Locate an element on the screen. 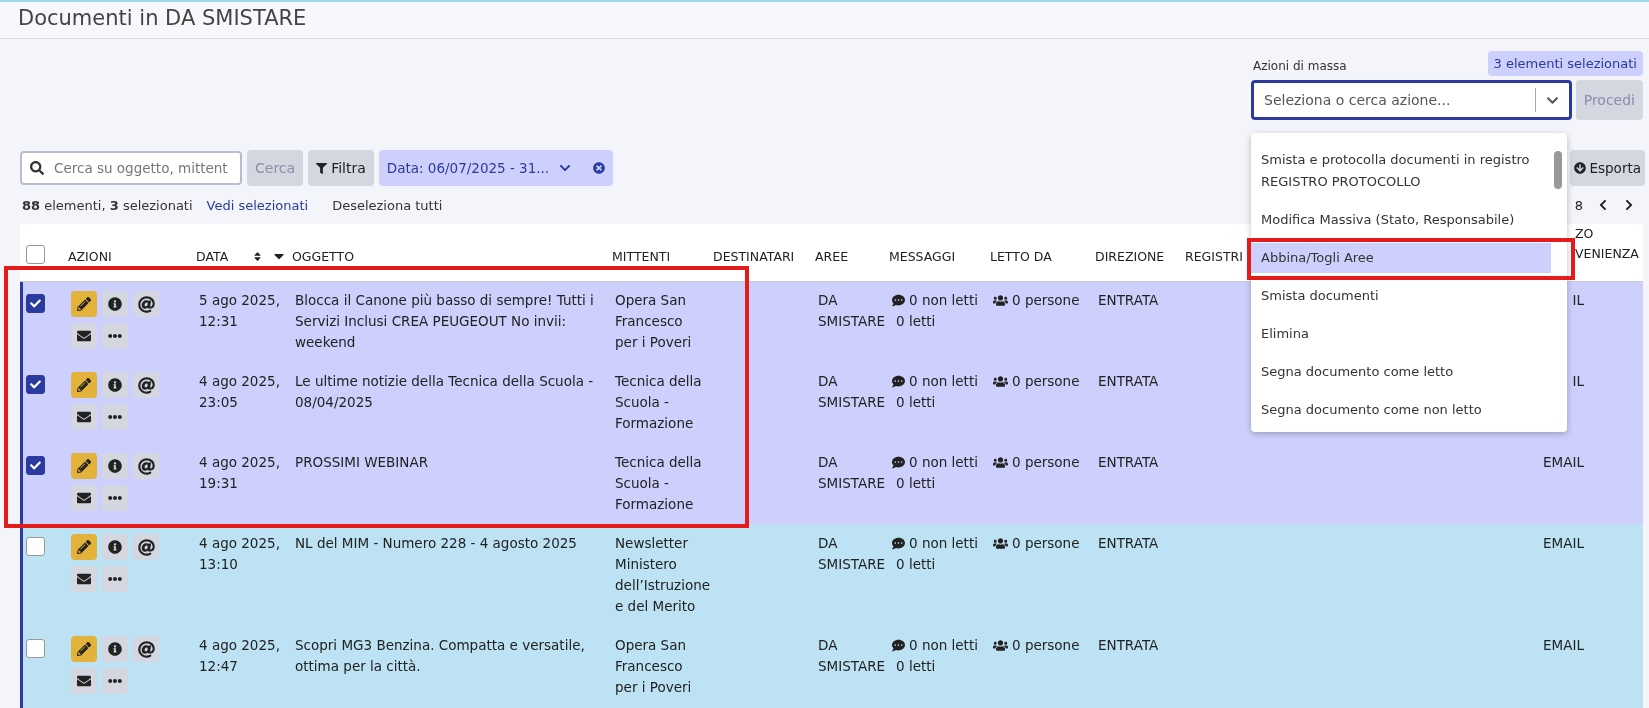  export-button: Esporta is located at coordinates (1607, 168).